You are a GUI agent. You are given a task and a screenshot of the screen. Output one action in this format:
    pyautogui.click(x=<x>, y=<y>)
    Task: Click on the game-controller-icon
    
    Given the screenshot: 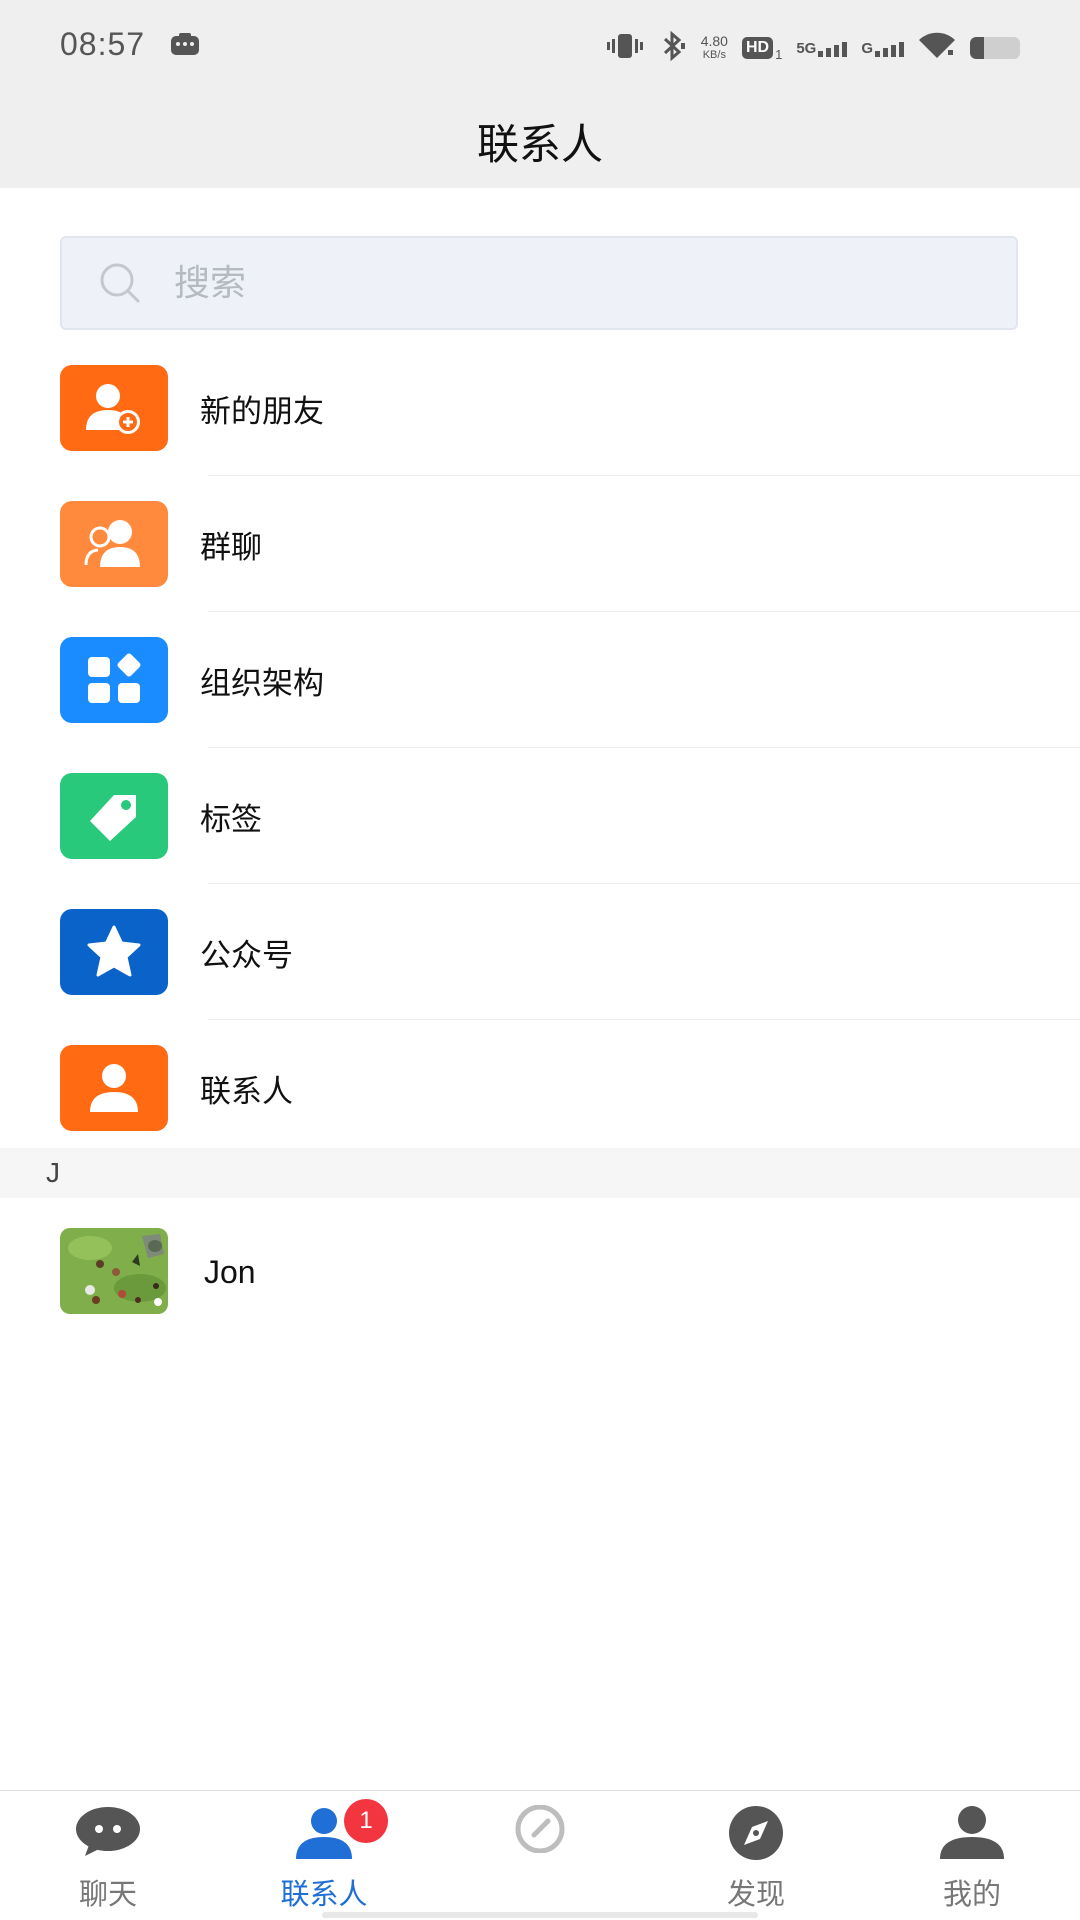 What is the action you would take?
    pyautogui.click(x=185, y=46)
    